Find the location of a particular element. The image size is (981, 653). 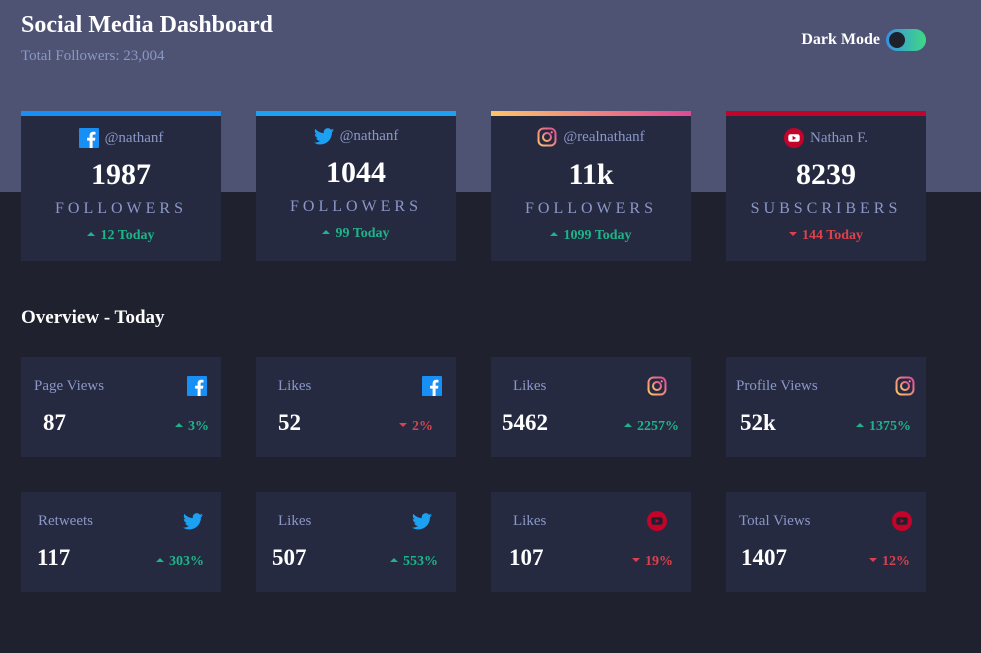

card-today: 1099 Today is located at coordinates (591, 236).